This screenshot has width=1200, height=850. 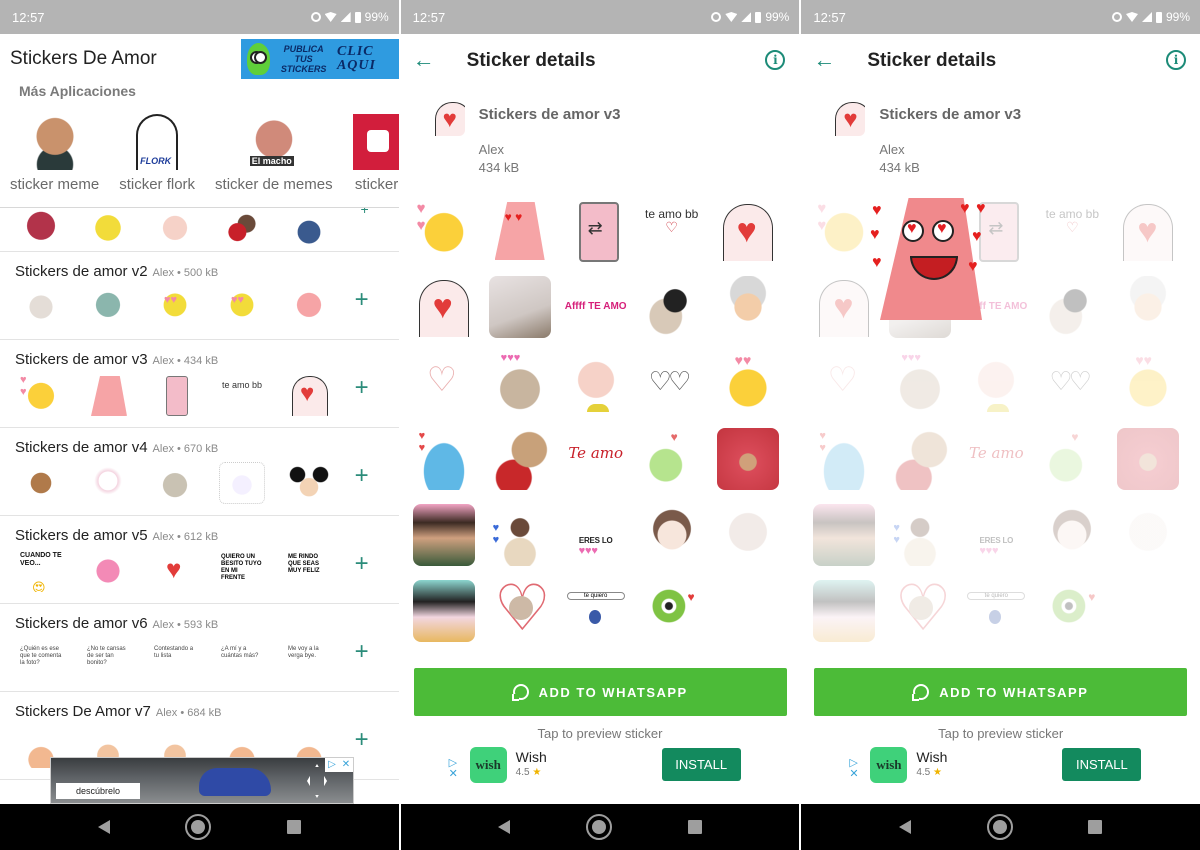 I want to click on banner-ad: descúbrelo ▷ ✕, so click(x=202, y=780).